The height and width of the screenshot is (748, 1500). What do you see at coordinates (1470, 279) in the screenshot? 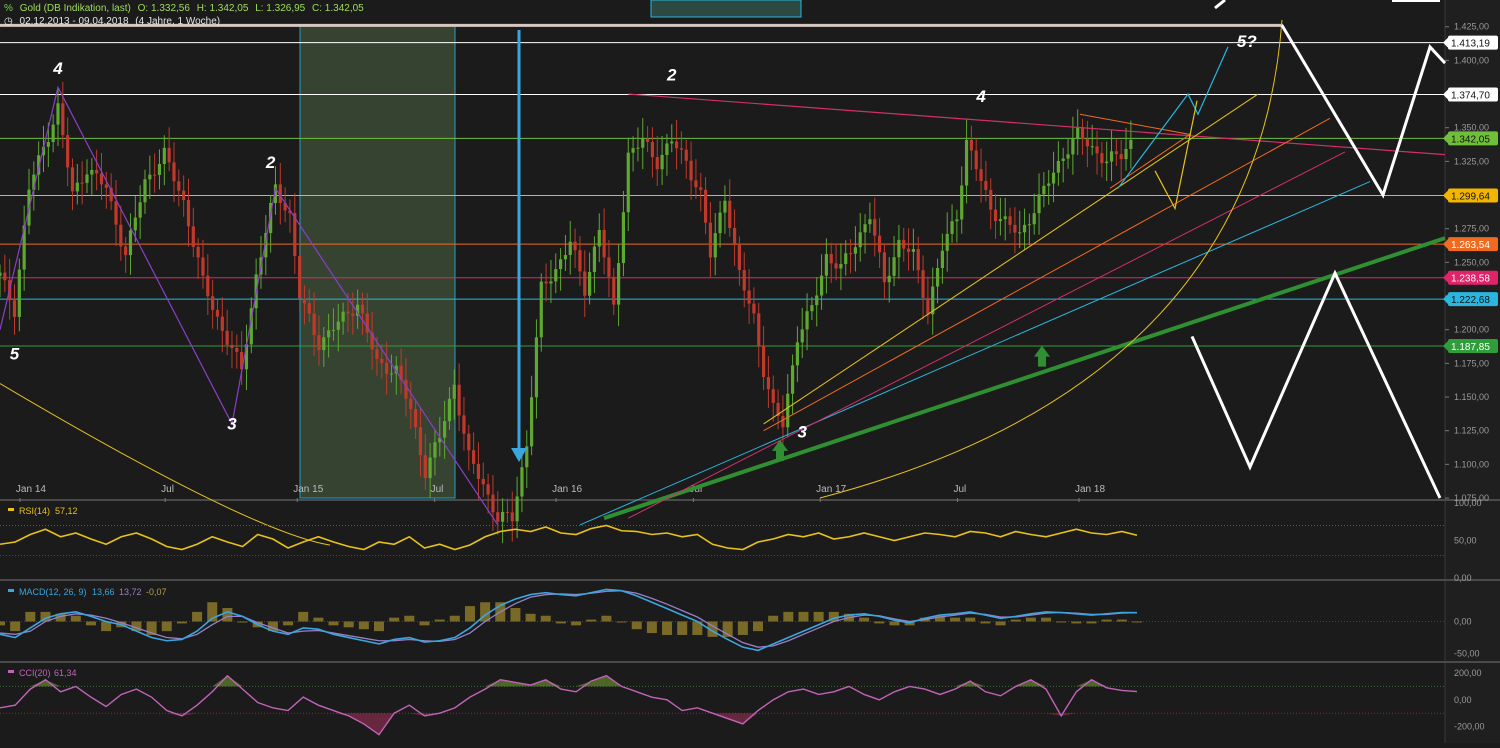
I see `price-label-text: 1.238,58` at bounding box center [1470, 279].